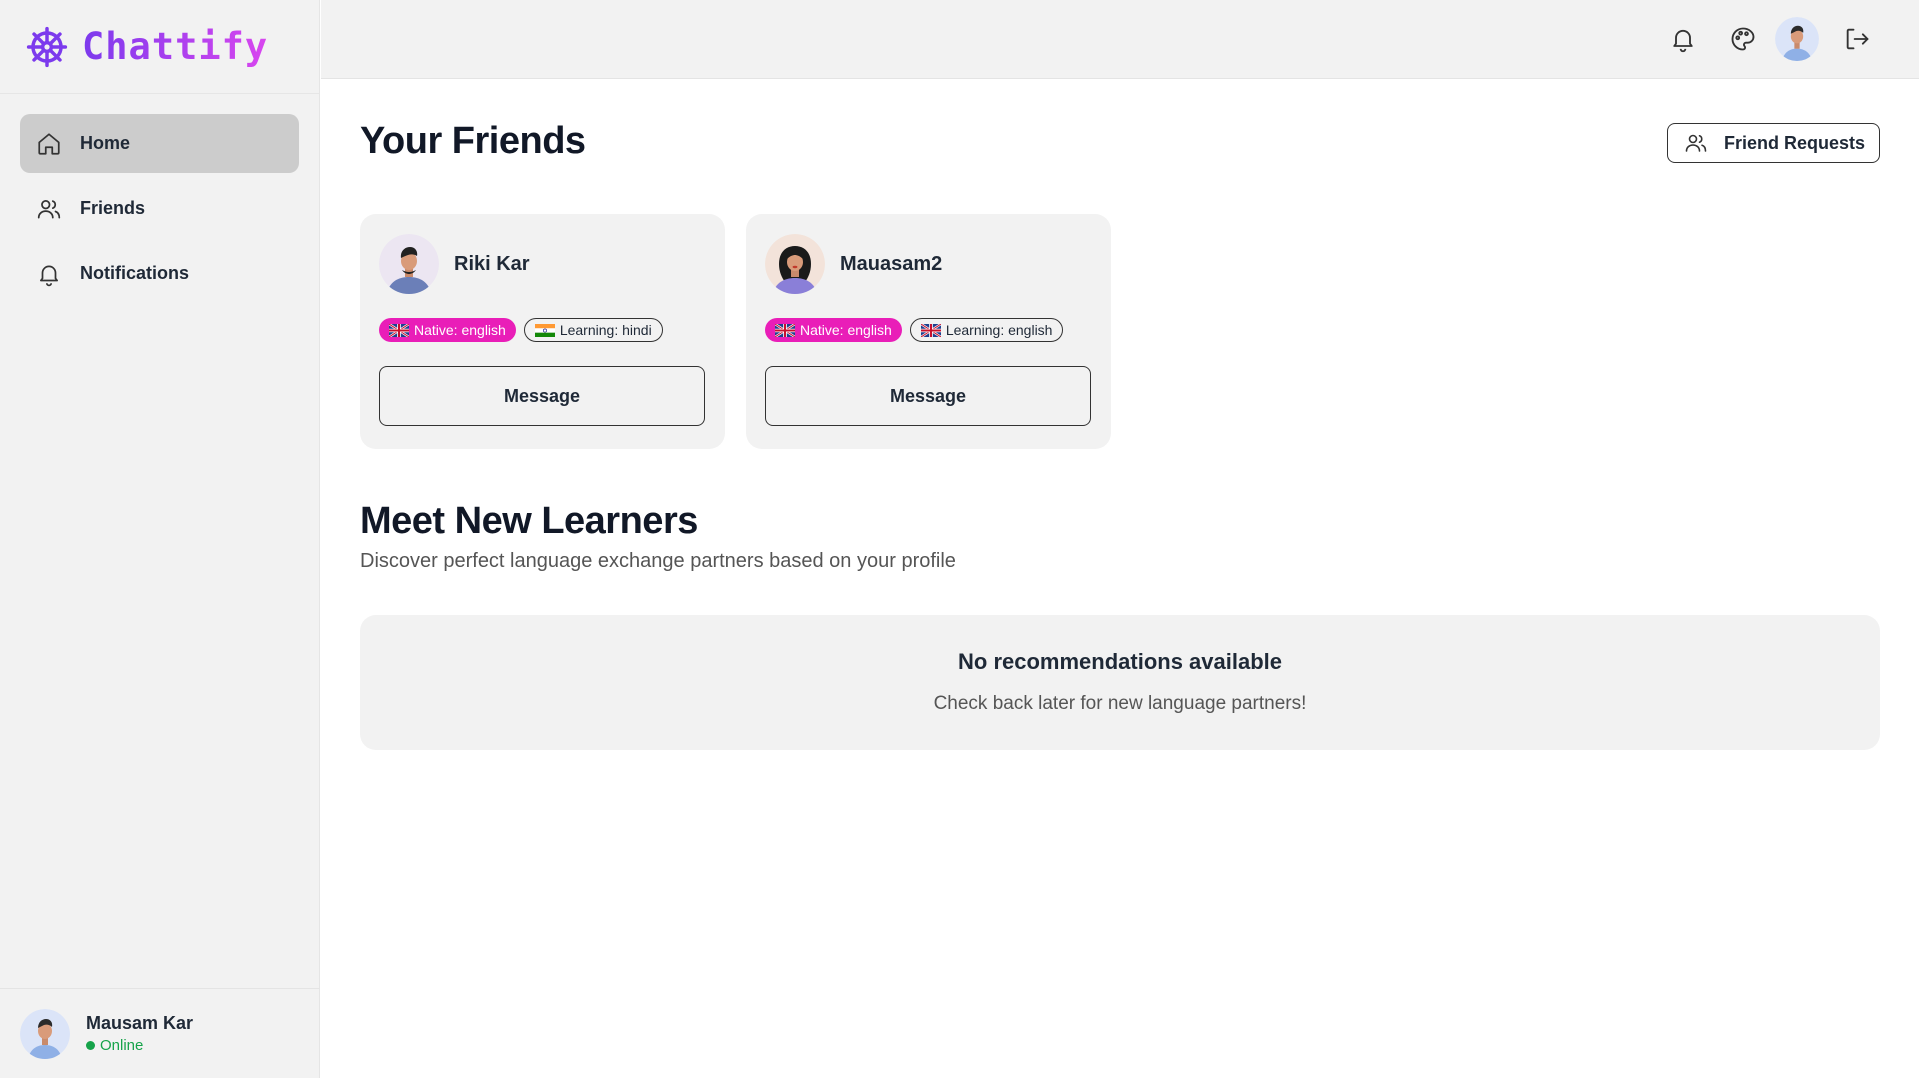 The image size is (1919, 1078). Describe the element at coordinates (140, 1023) in the screenshot. I see `user-name: Mausam Kar` at that location.